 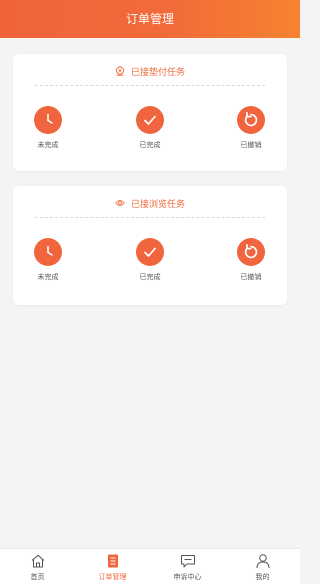 What do you see at coordinates (113, 561) in the screenshot?
I see `order-list-icon` at bounding box center [113, 561].